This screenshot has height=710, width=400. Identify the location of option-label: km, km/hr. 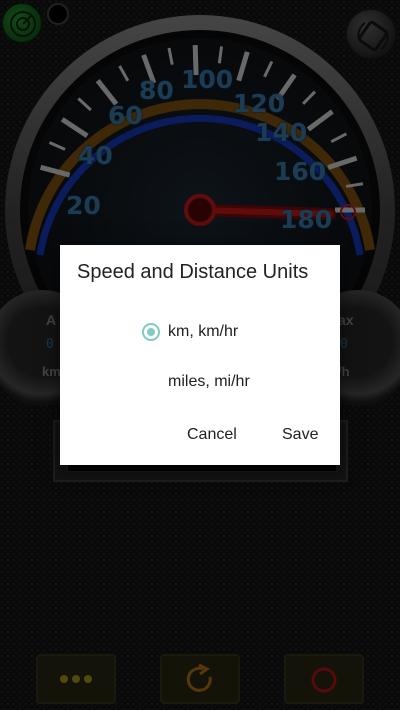
(203, 331).